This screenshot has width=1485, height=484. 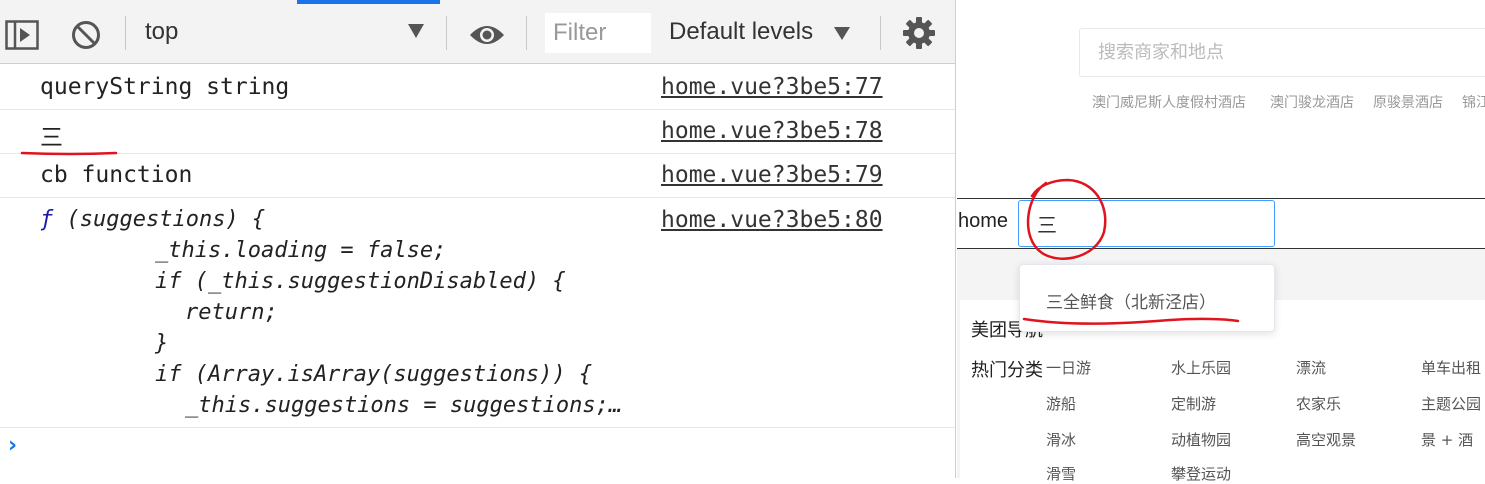 I want to click on function-header: ƒ (suggestions) {, so click(x=152, y=219).